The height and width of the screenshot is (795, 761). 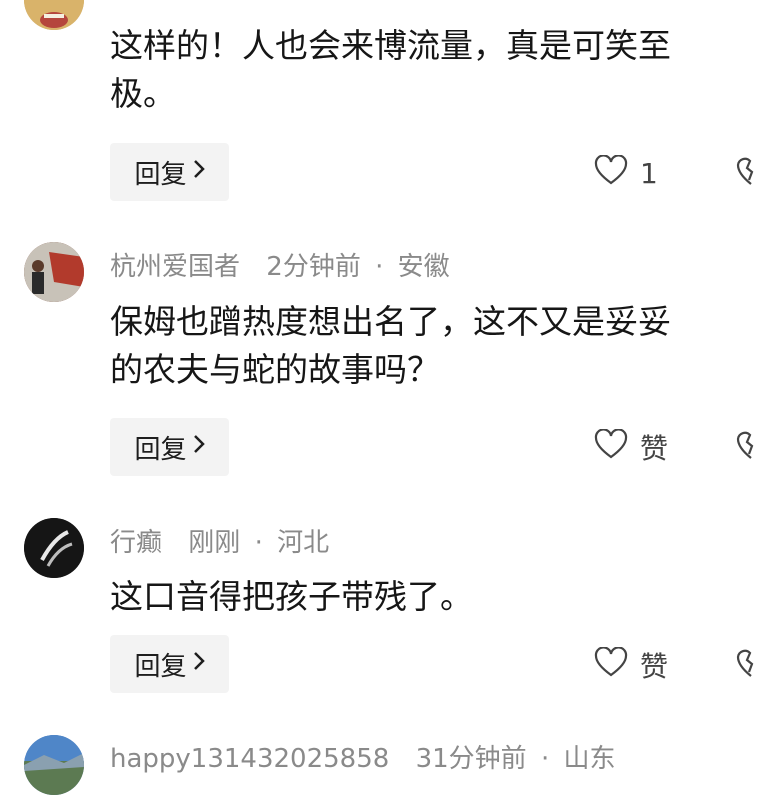 What do you see at coordinates (249, 759) in the screenshot?
I see `username: happy131432025858` at bounding box center [249, 759].